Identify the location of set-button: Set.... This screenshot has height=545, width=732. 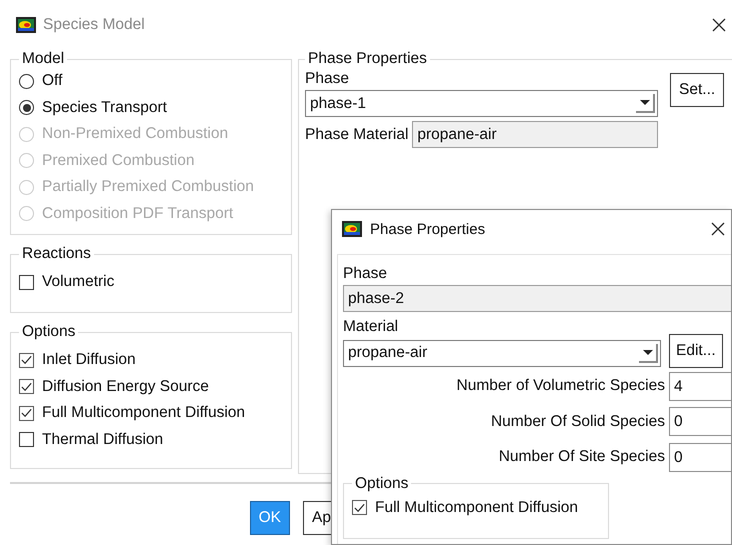
(697, 90).